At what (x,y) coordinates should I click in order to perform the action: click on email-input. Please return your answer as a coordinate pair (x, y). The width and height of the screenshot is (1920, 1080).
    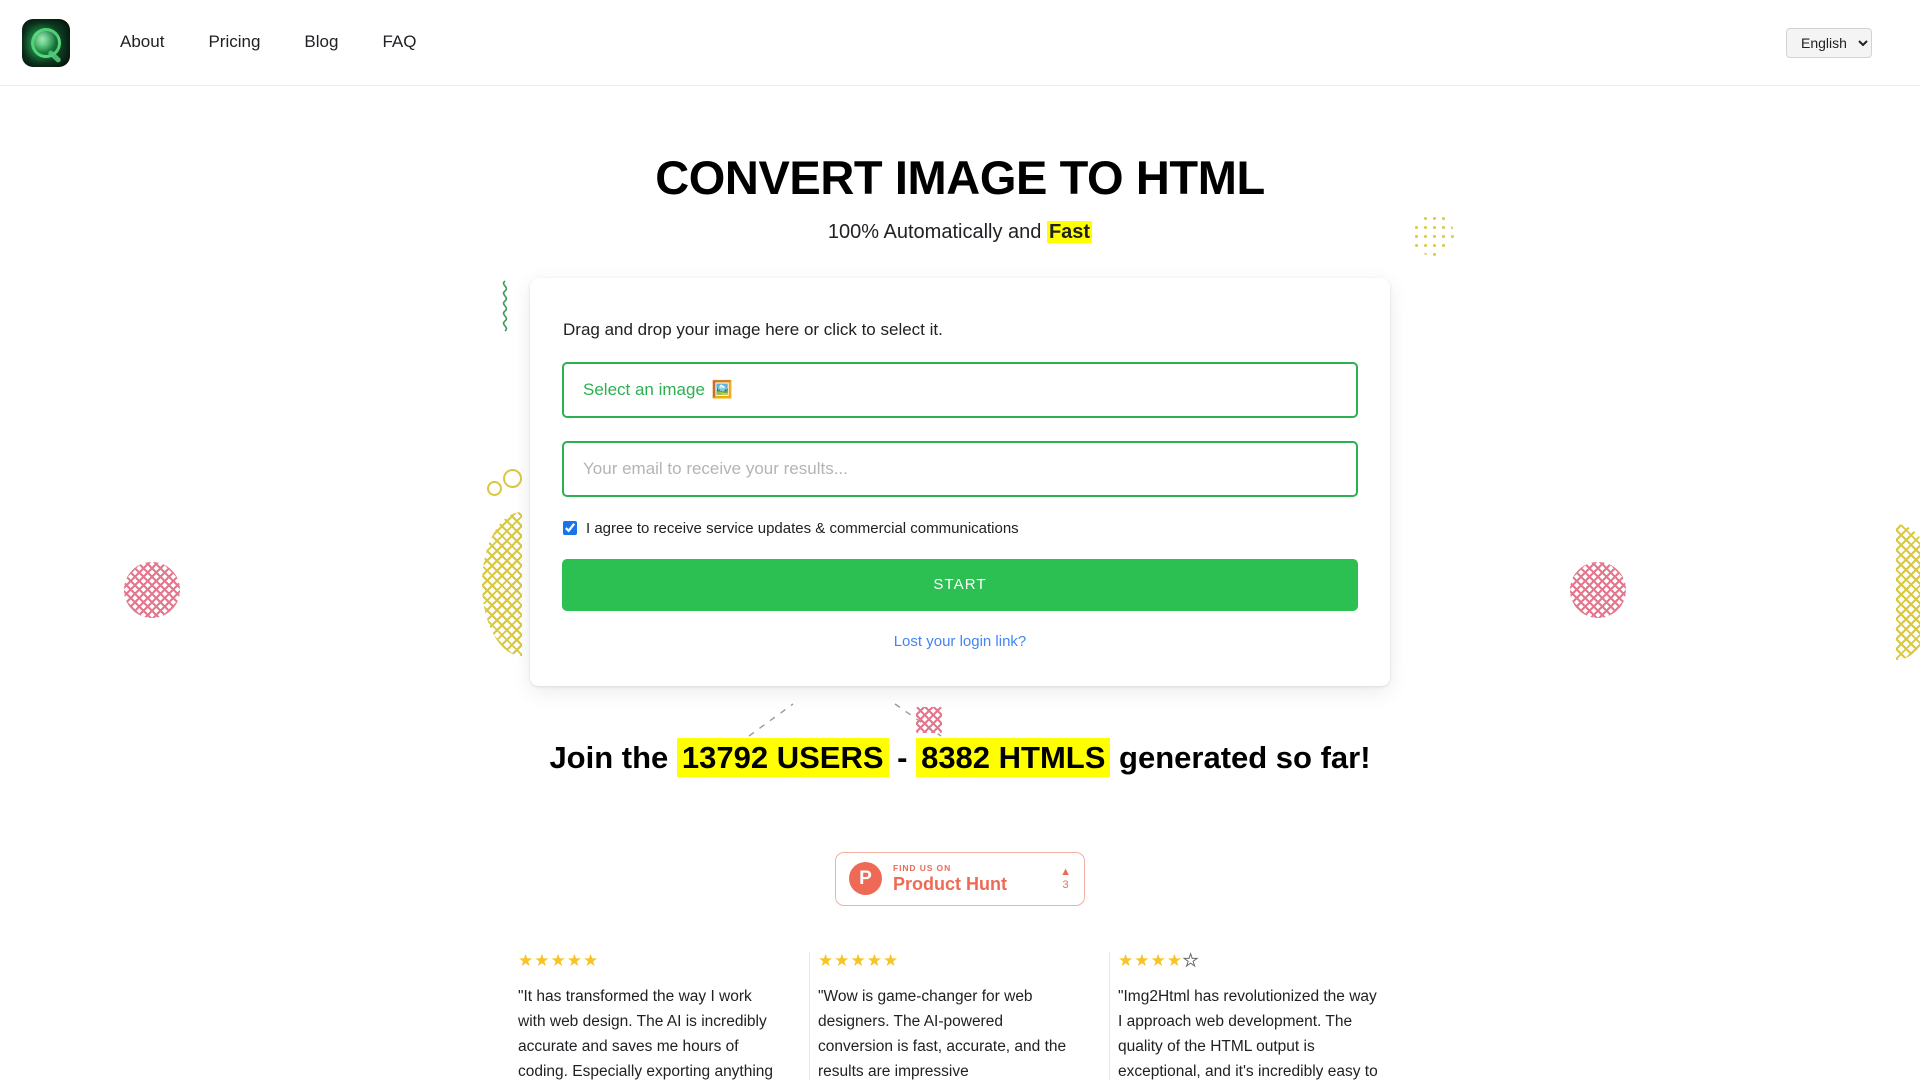
    Looking at the image, I should click on (960, 468).